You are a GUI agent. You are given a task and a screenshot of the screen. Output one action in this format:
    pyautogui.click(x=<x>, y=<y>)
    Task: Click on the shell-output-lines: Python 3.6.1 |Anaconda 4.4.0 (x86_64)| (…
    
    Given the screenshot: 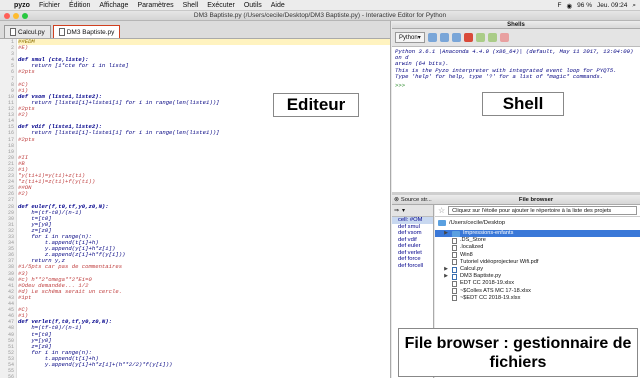 What is the action you would take?
    pyautogui.click(x=516, y=64)
    